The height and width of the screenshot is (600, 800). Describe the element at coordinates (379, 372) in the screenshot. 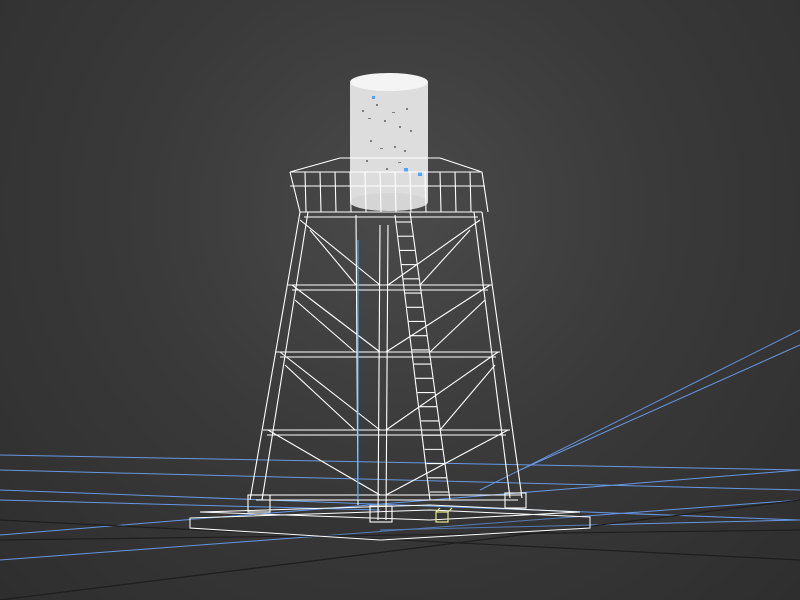

I see `leg-center` at that location.